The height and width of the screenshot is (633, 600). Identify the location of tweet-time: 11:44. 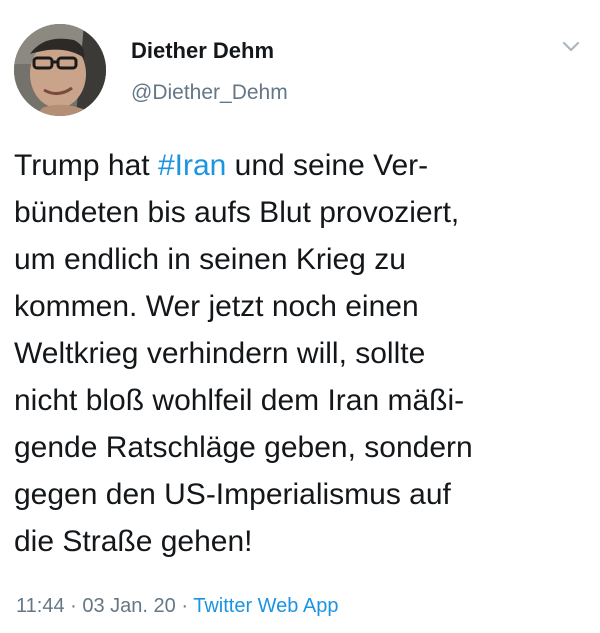
(40, 606).